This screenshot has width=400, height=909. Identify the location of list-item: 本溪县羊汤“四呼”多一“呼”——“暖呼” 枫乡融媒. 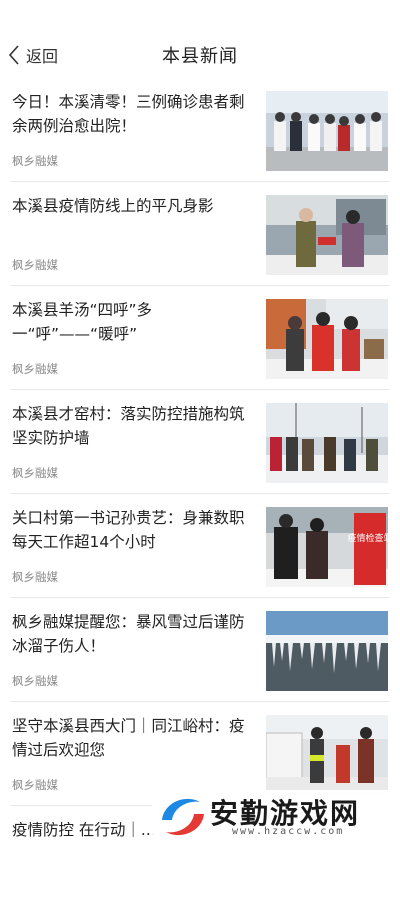
(200, 338).